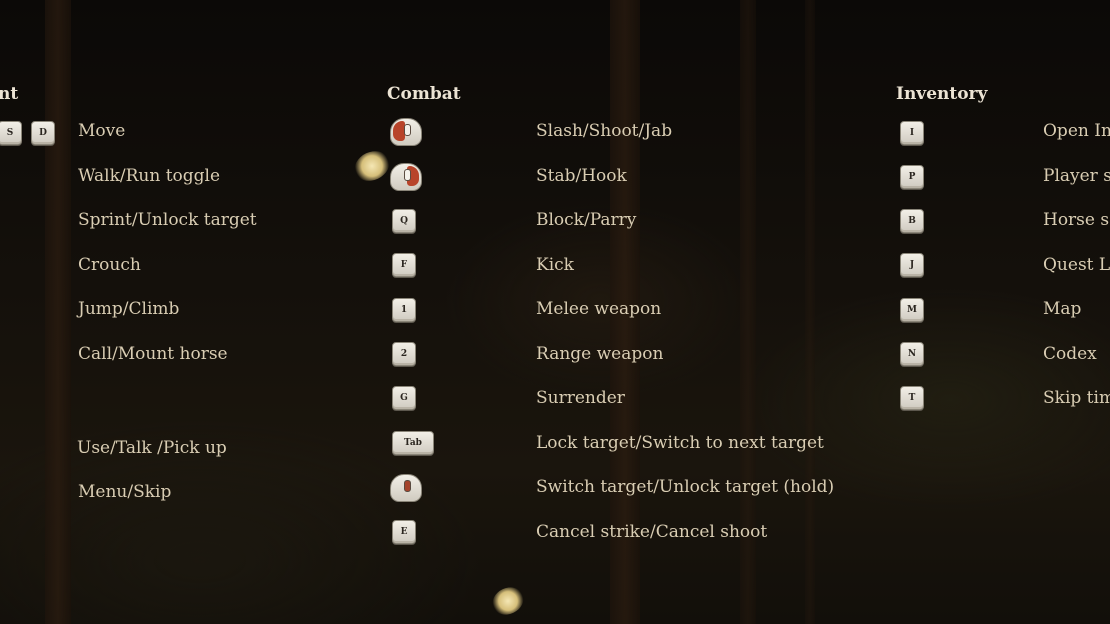 This screenshot has width=1110, height=624. Describe the element at coordinates (581, 176) in the screenshot. I see `action-stab-hook: Stab/Hook` at that location.